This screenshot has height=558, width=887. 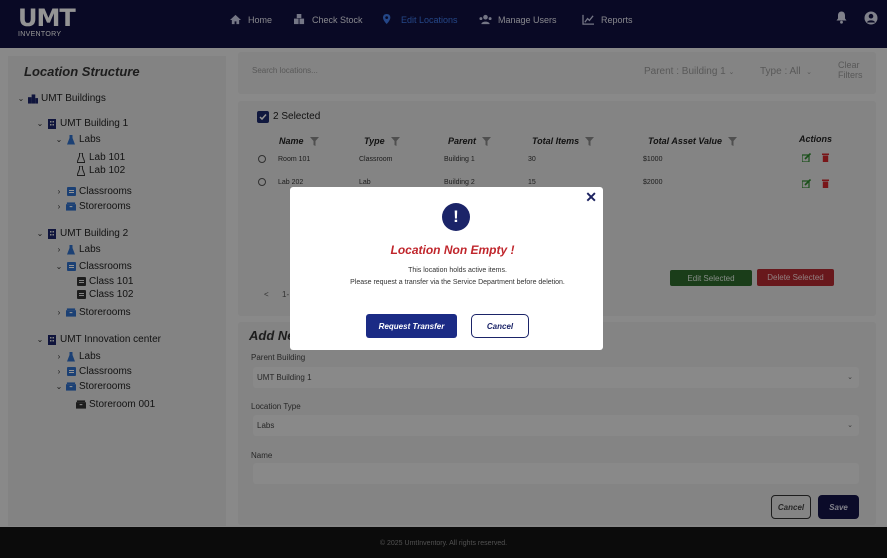 I want to click on close-icon: ✕, so click(x=591, y=197).